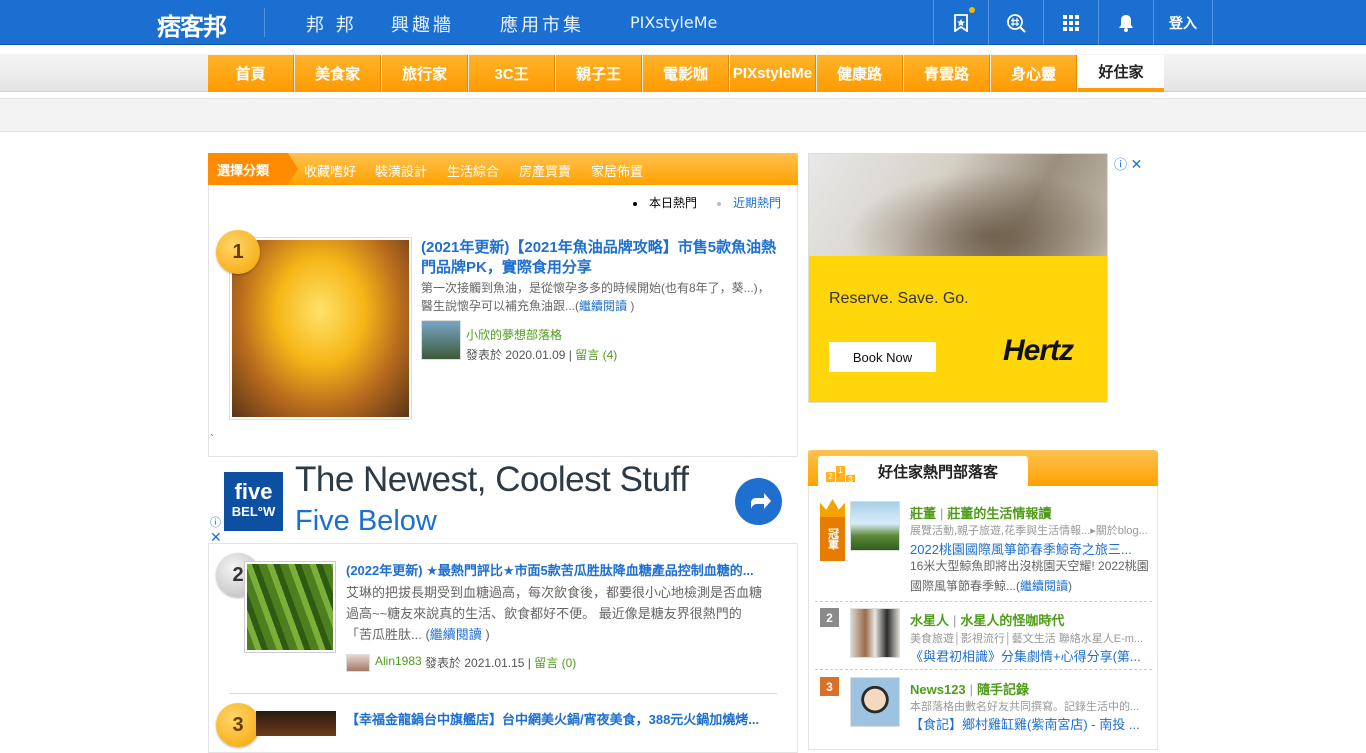 This screenshot has height=753, width=1366. What do you see at coordinates (422, 24) in the screenshot?
I see `nav-interest-wall: 興趣牆` at bounding box center [422, 24].